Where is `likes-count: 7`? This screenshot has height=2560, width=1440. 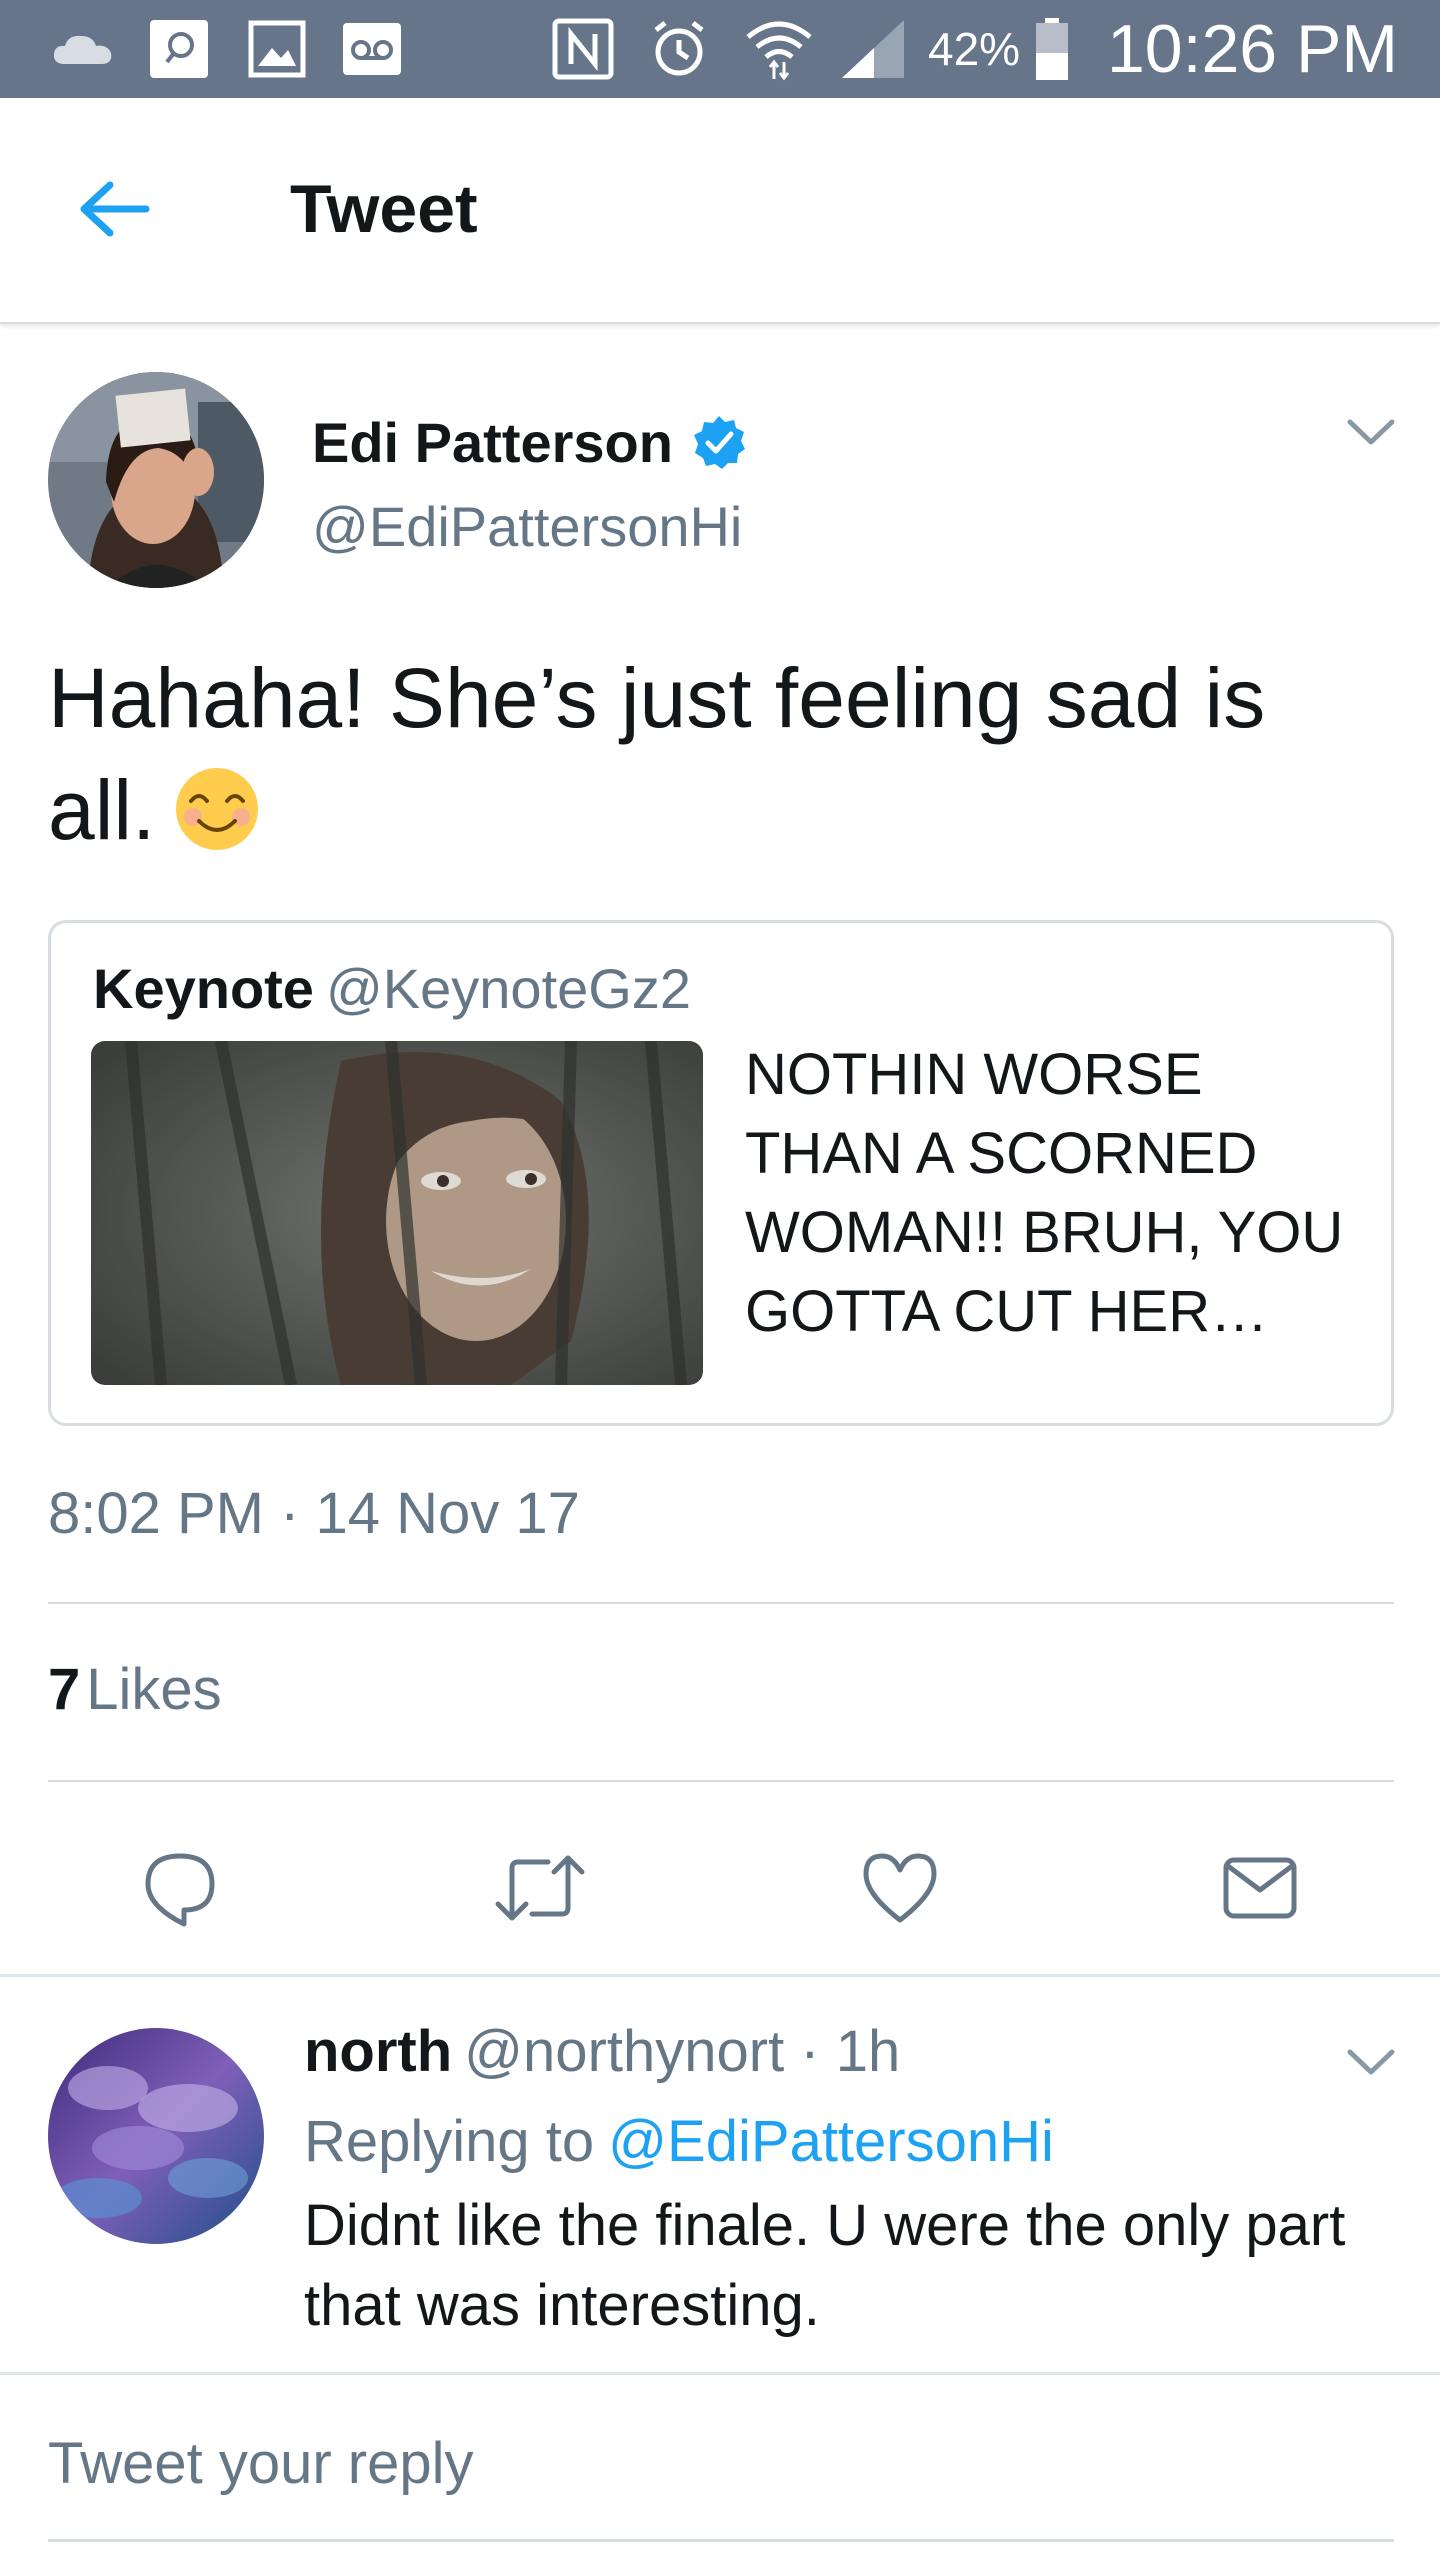
likes-count: 7 is located at coordinates (64, 1689).